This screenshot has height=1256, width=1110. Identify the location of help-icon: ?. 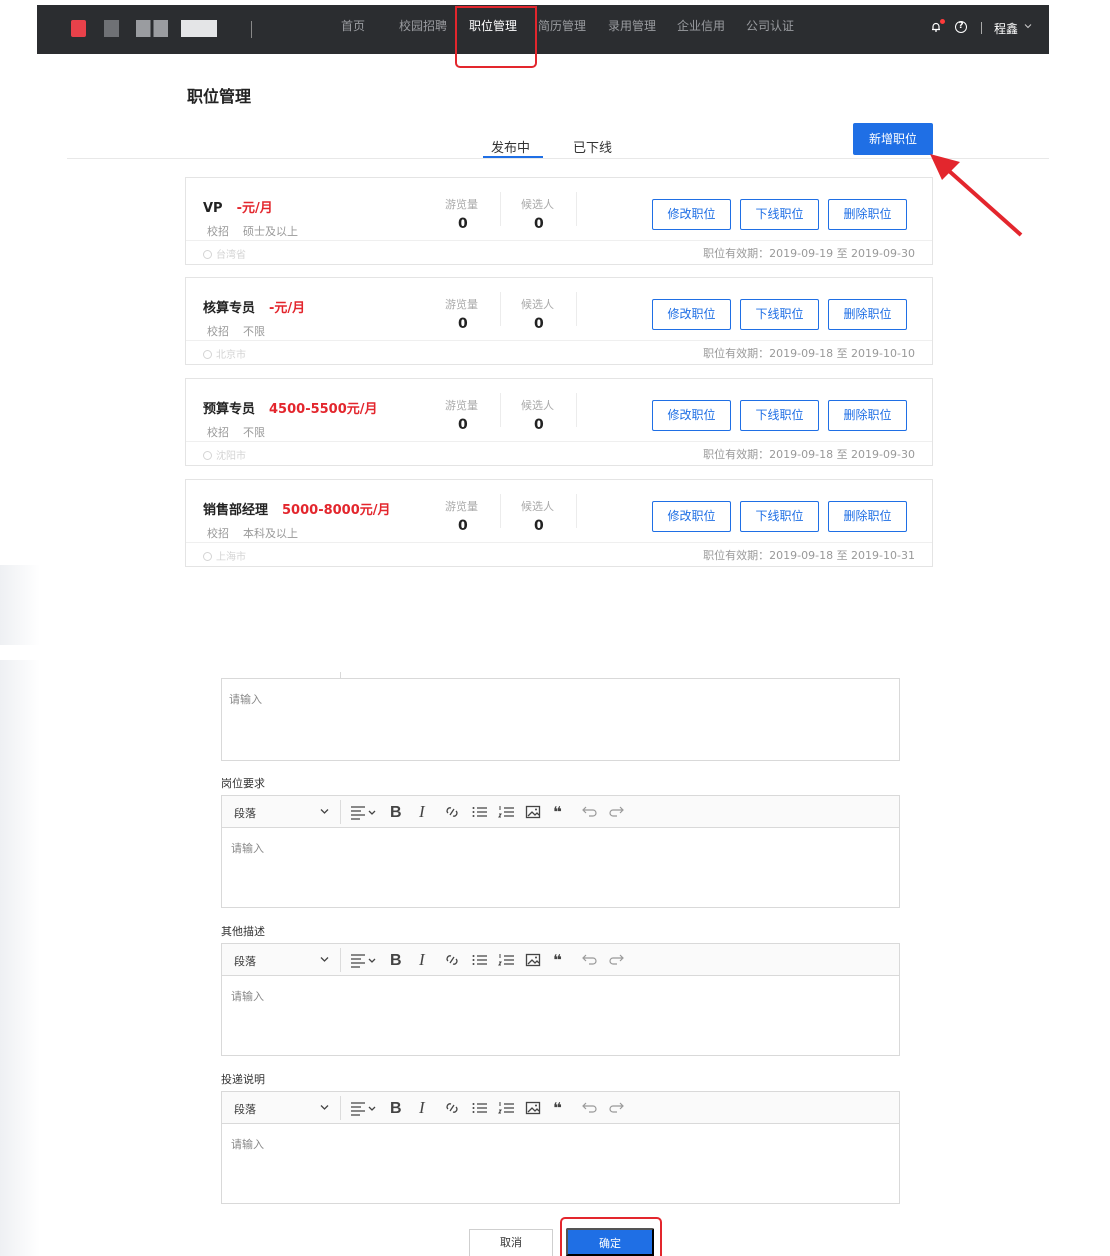
(961, 27).